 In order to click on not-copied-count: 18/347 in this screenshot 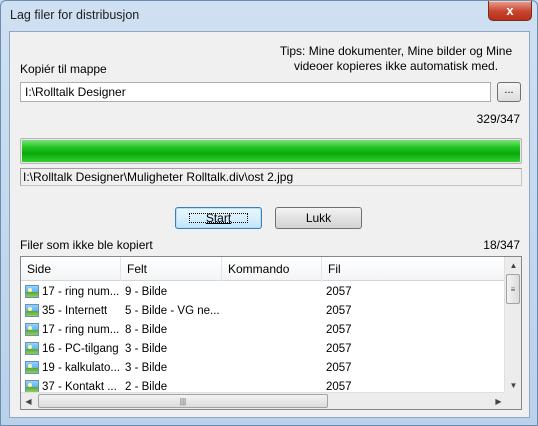, I will do `click(501, 245)`.